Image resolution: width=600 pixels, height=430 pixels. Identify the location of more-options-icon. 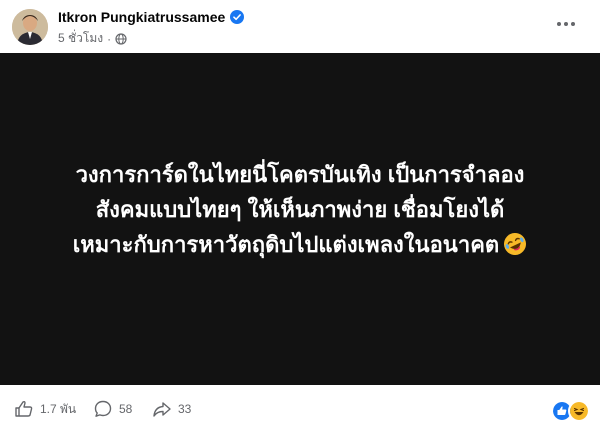
(566, 24).